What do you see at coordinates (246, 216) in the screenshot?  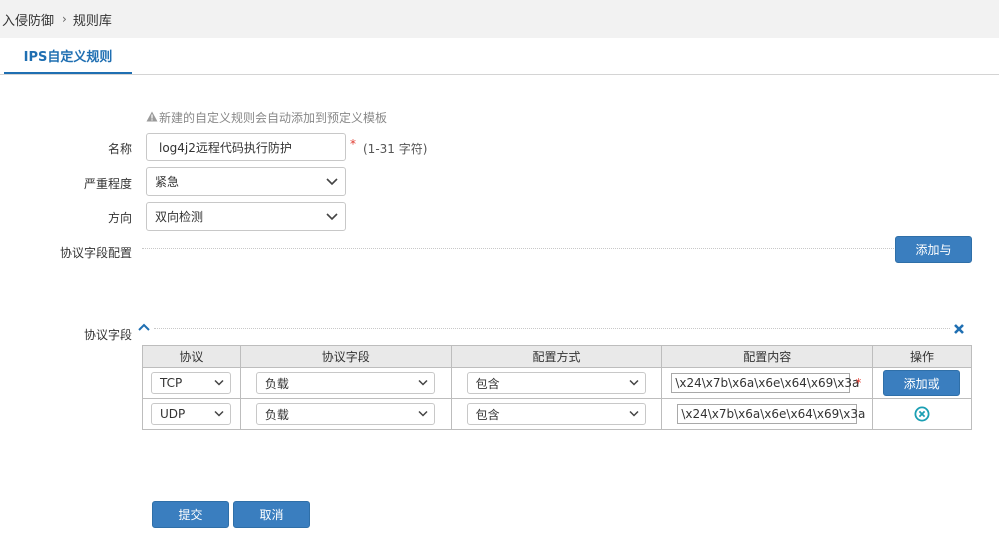 I see `direction-select: 双向检测` at bounding box center [246, 216].